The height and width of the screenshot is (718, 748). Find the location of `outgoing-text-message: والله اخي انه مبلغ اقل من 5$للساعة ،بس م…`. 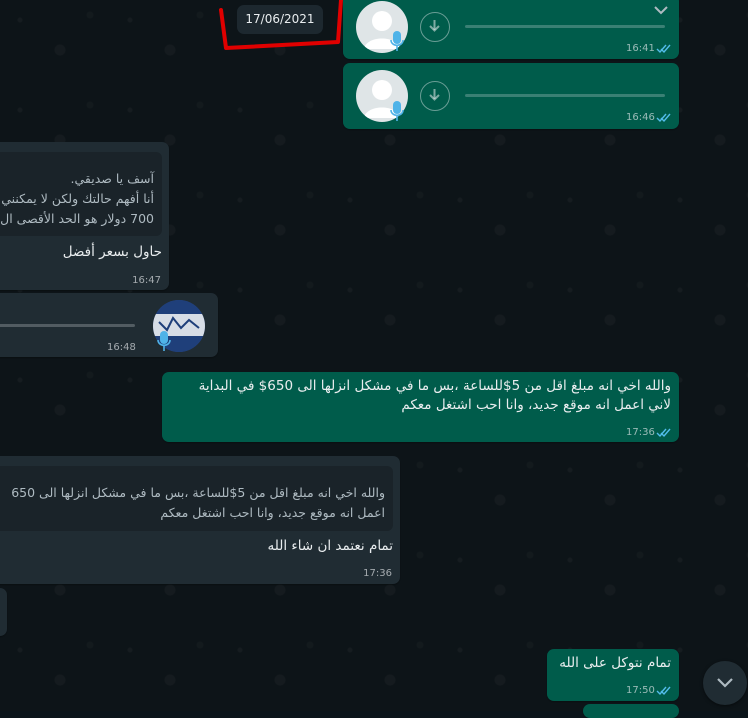

outgoing-text-message: والله اخي انه مبلغ اقل من 5$للساعة ،بس م… is located at coordinates (420, 407).